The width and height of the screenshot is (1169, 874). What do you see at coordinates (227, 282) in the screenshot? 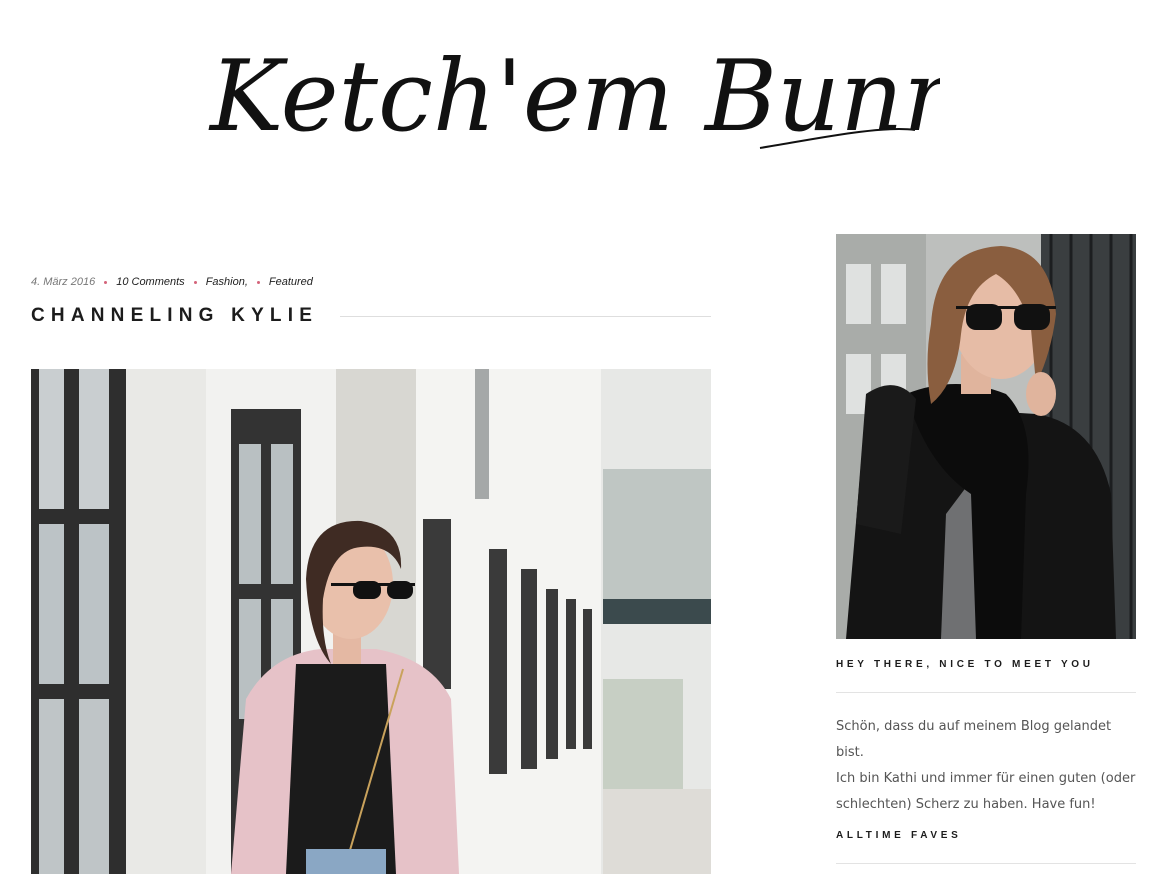
I see `category-link-fashion: Fashion,` at bounding box center [227, 282].